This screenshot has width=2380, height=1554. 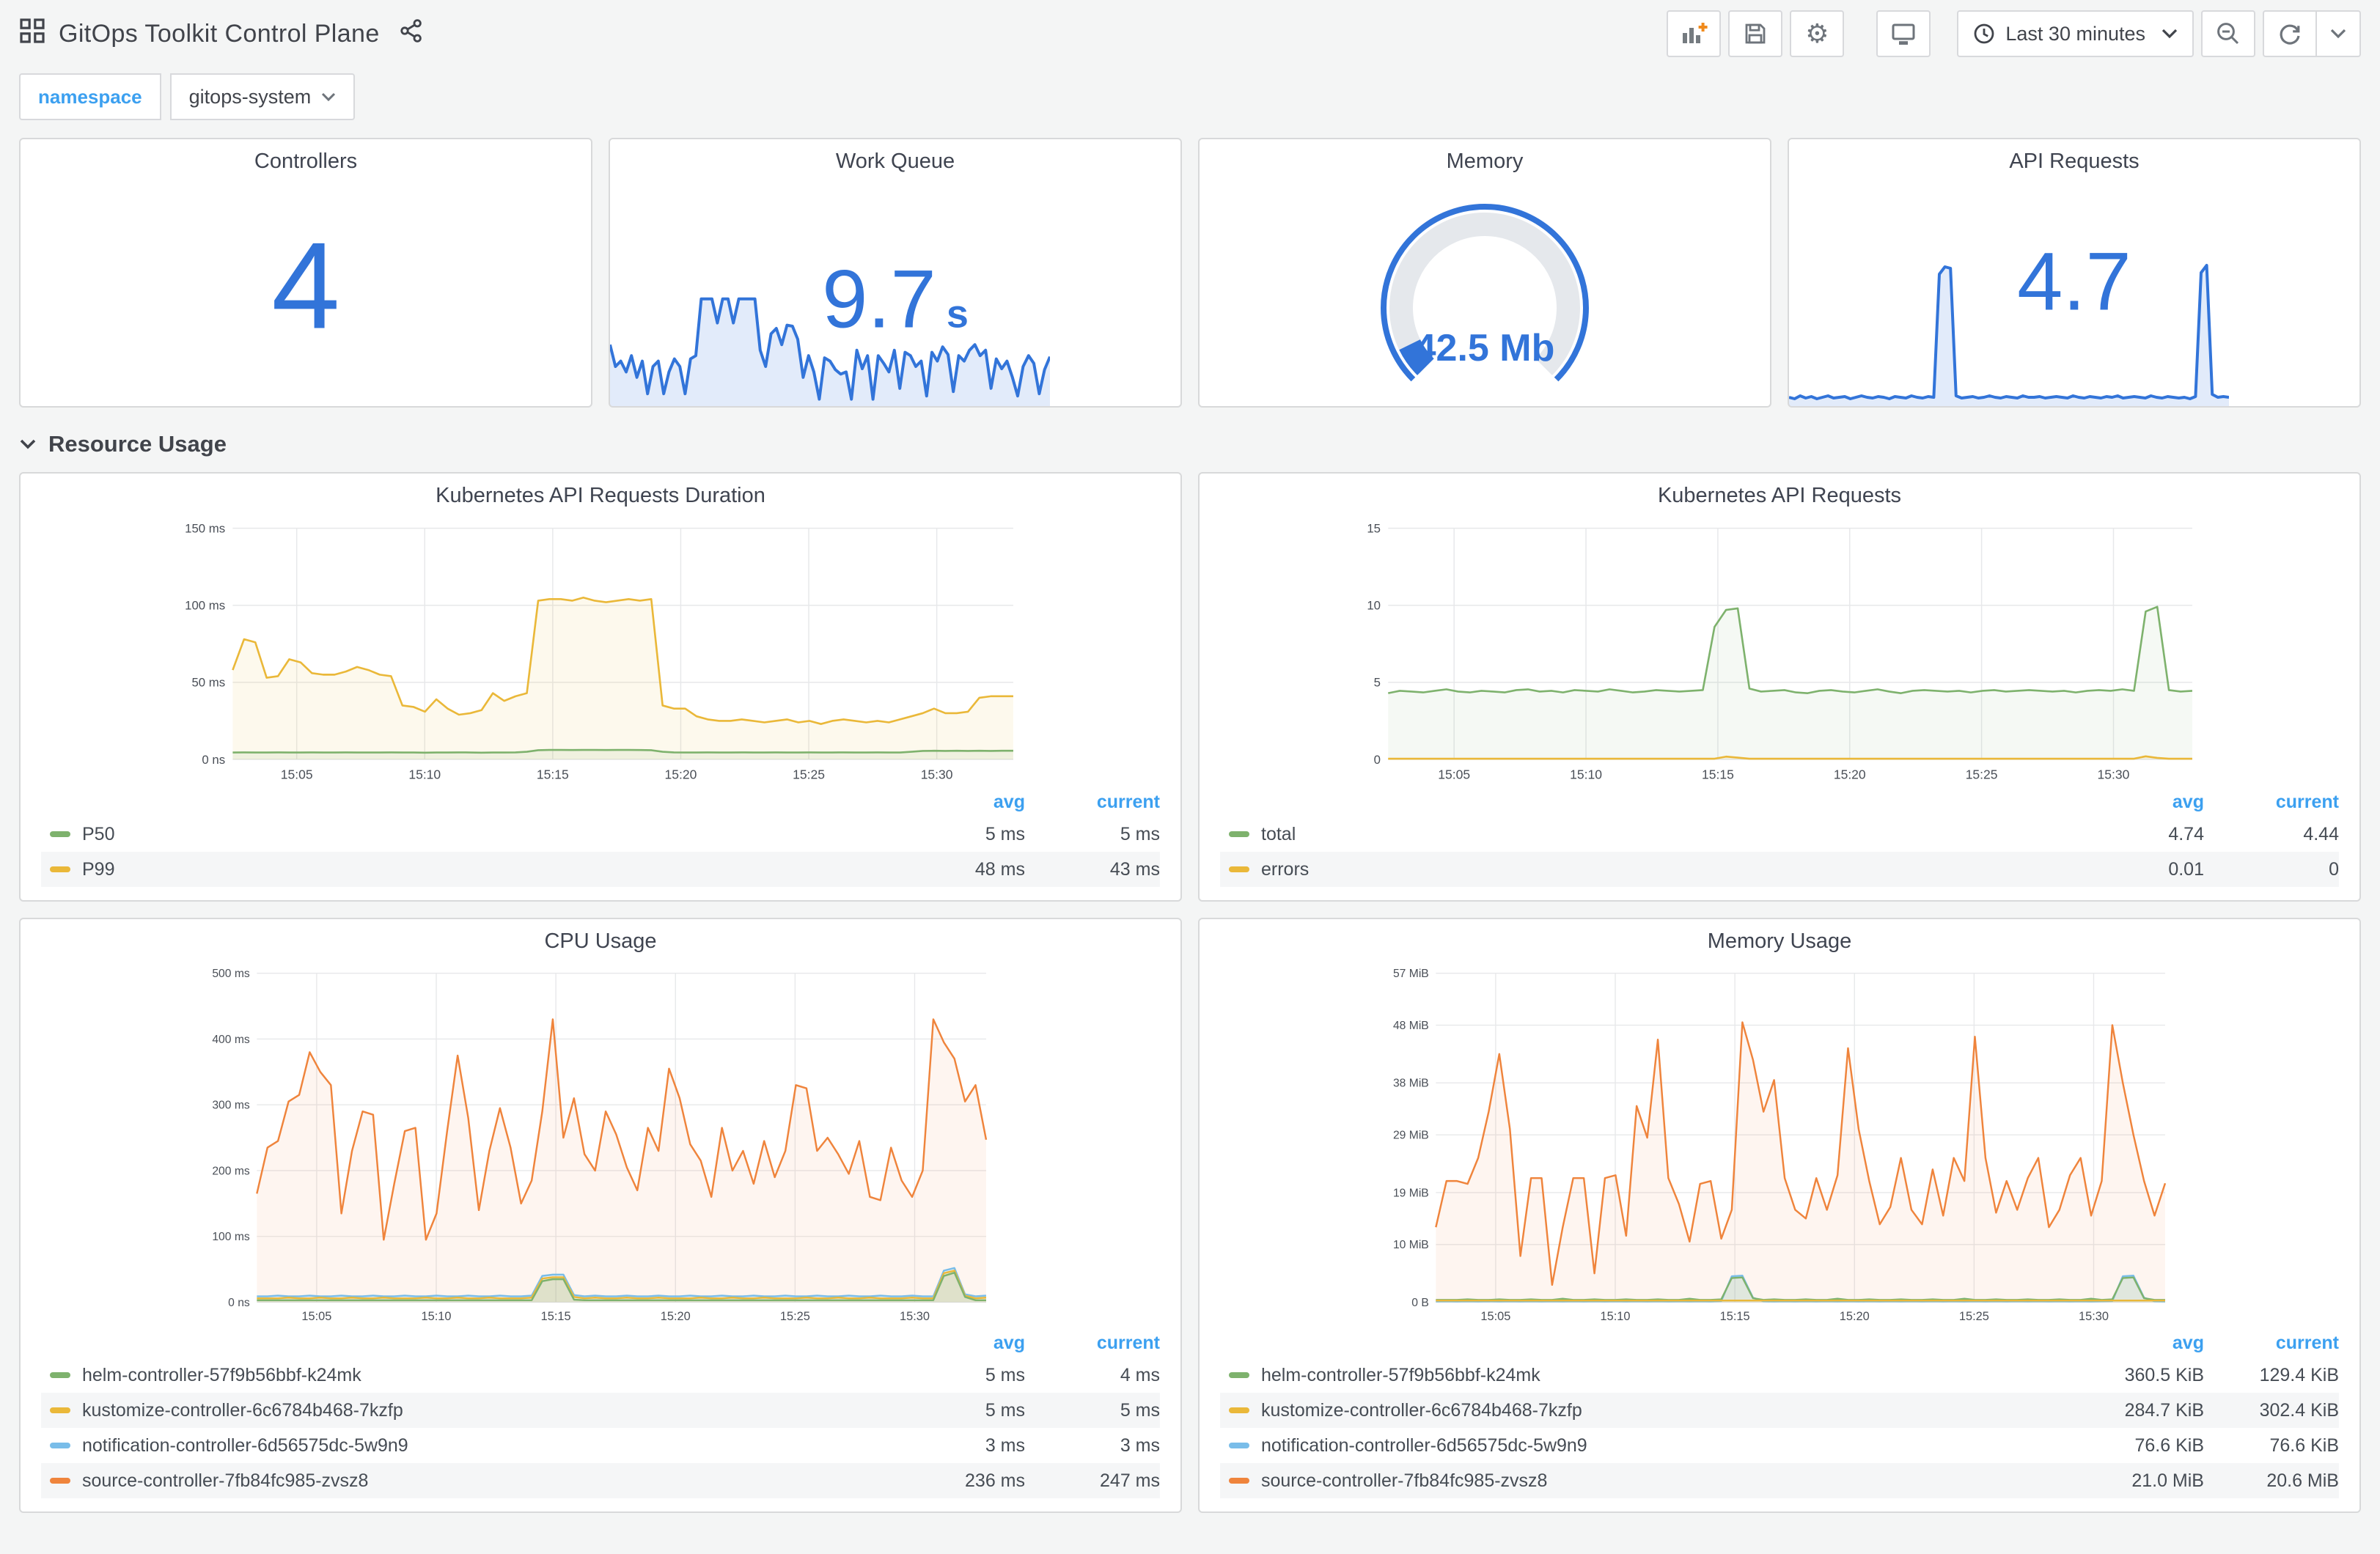 I want to click on svg-text: 57 MiB, so click(x=1411, y=974).